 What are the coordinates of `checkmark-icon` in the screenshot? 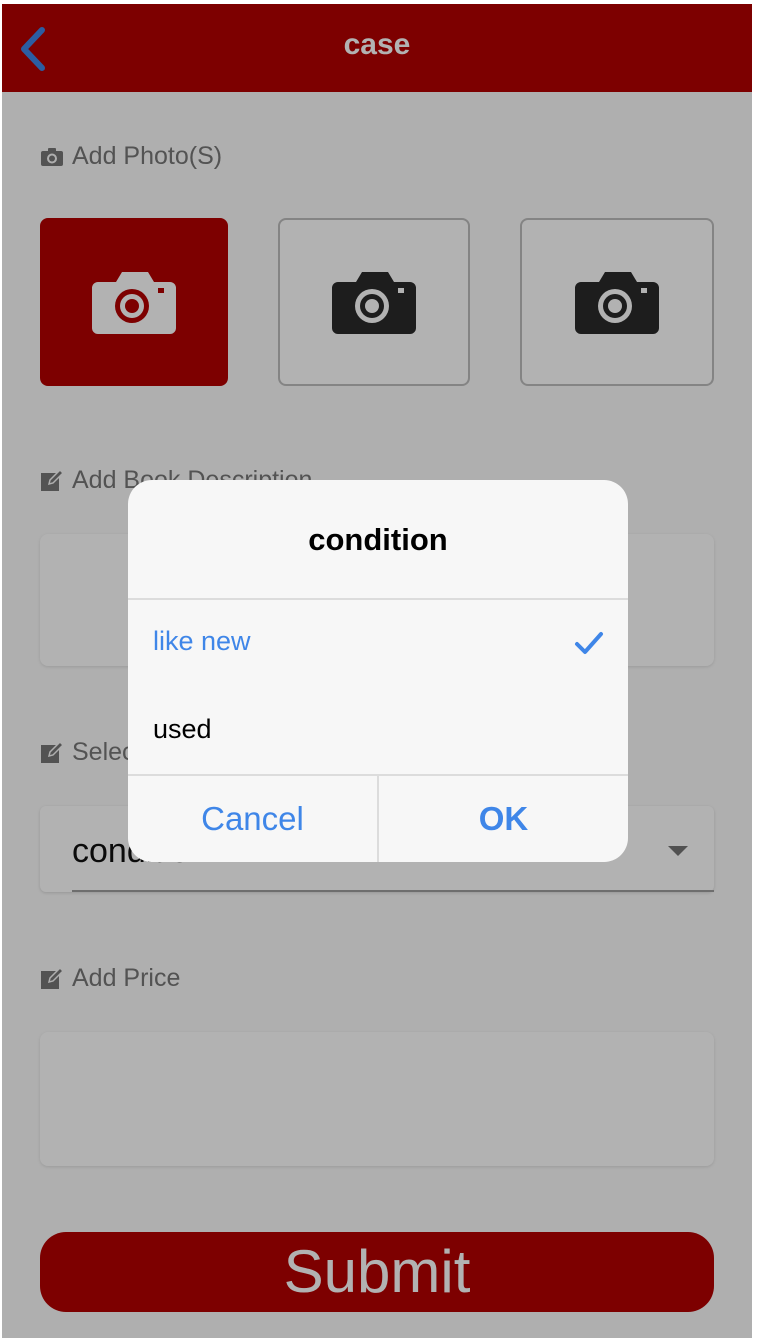 It's located at (589, 643).